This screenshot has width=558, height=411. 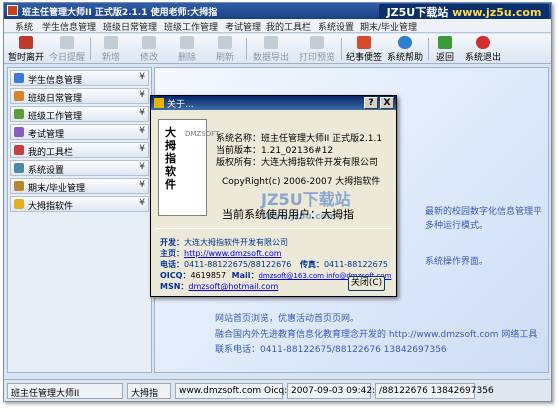 What do you see at coordinates (69, 26) in the screenshot?
I see `menu-student-info: 学生信息管理` at bounding box center [69, 26].